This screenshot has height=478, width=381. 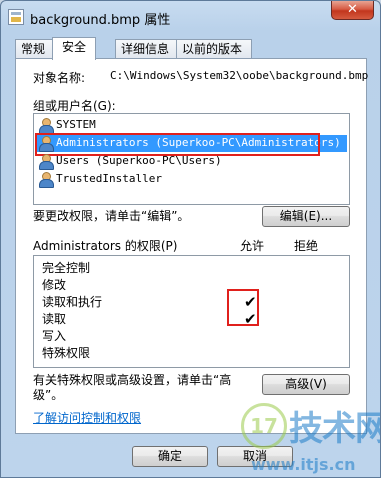 What do you see at coordinates (54, 319) in the screenshot?
I see `permission-row: 读取` at bounding box center [54, 319].